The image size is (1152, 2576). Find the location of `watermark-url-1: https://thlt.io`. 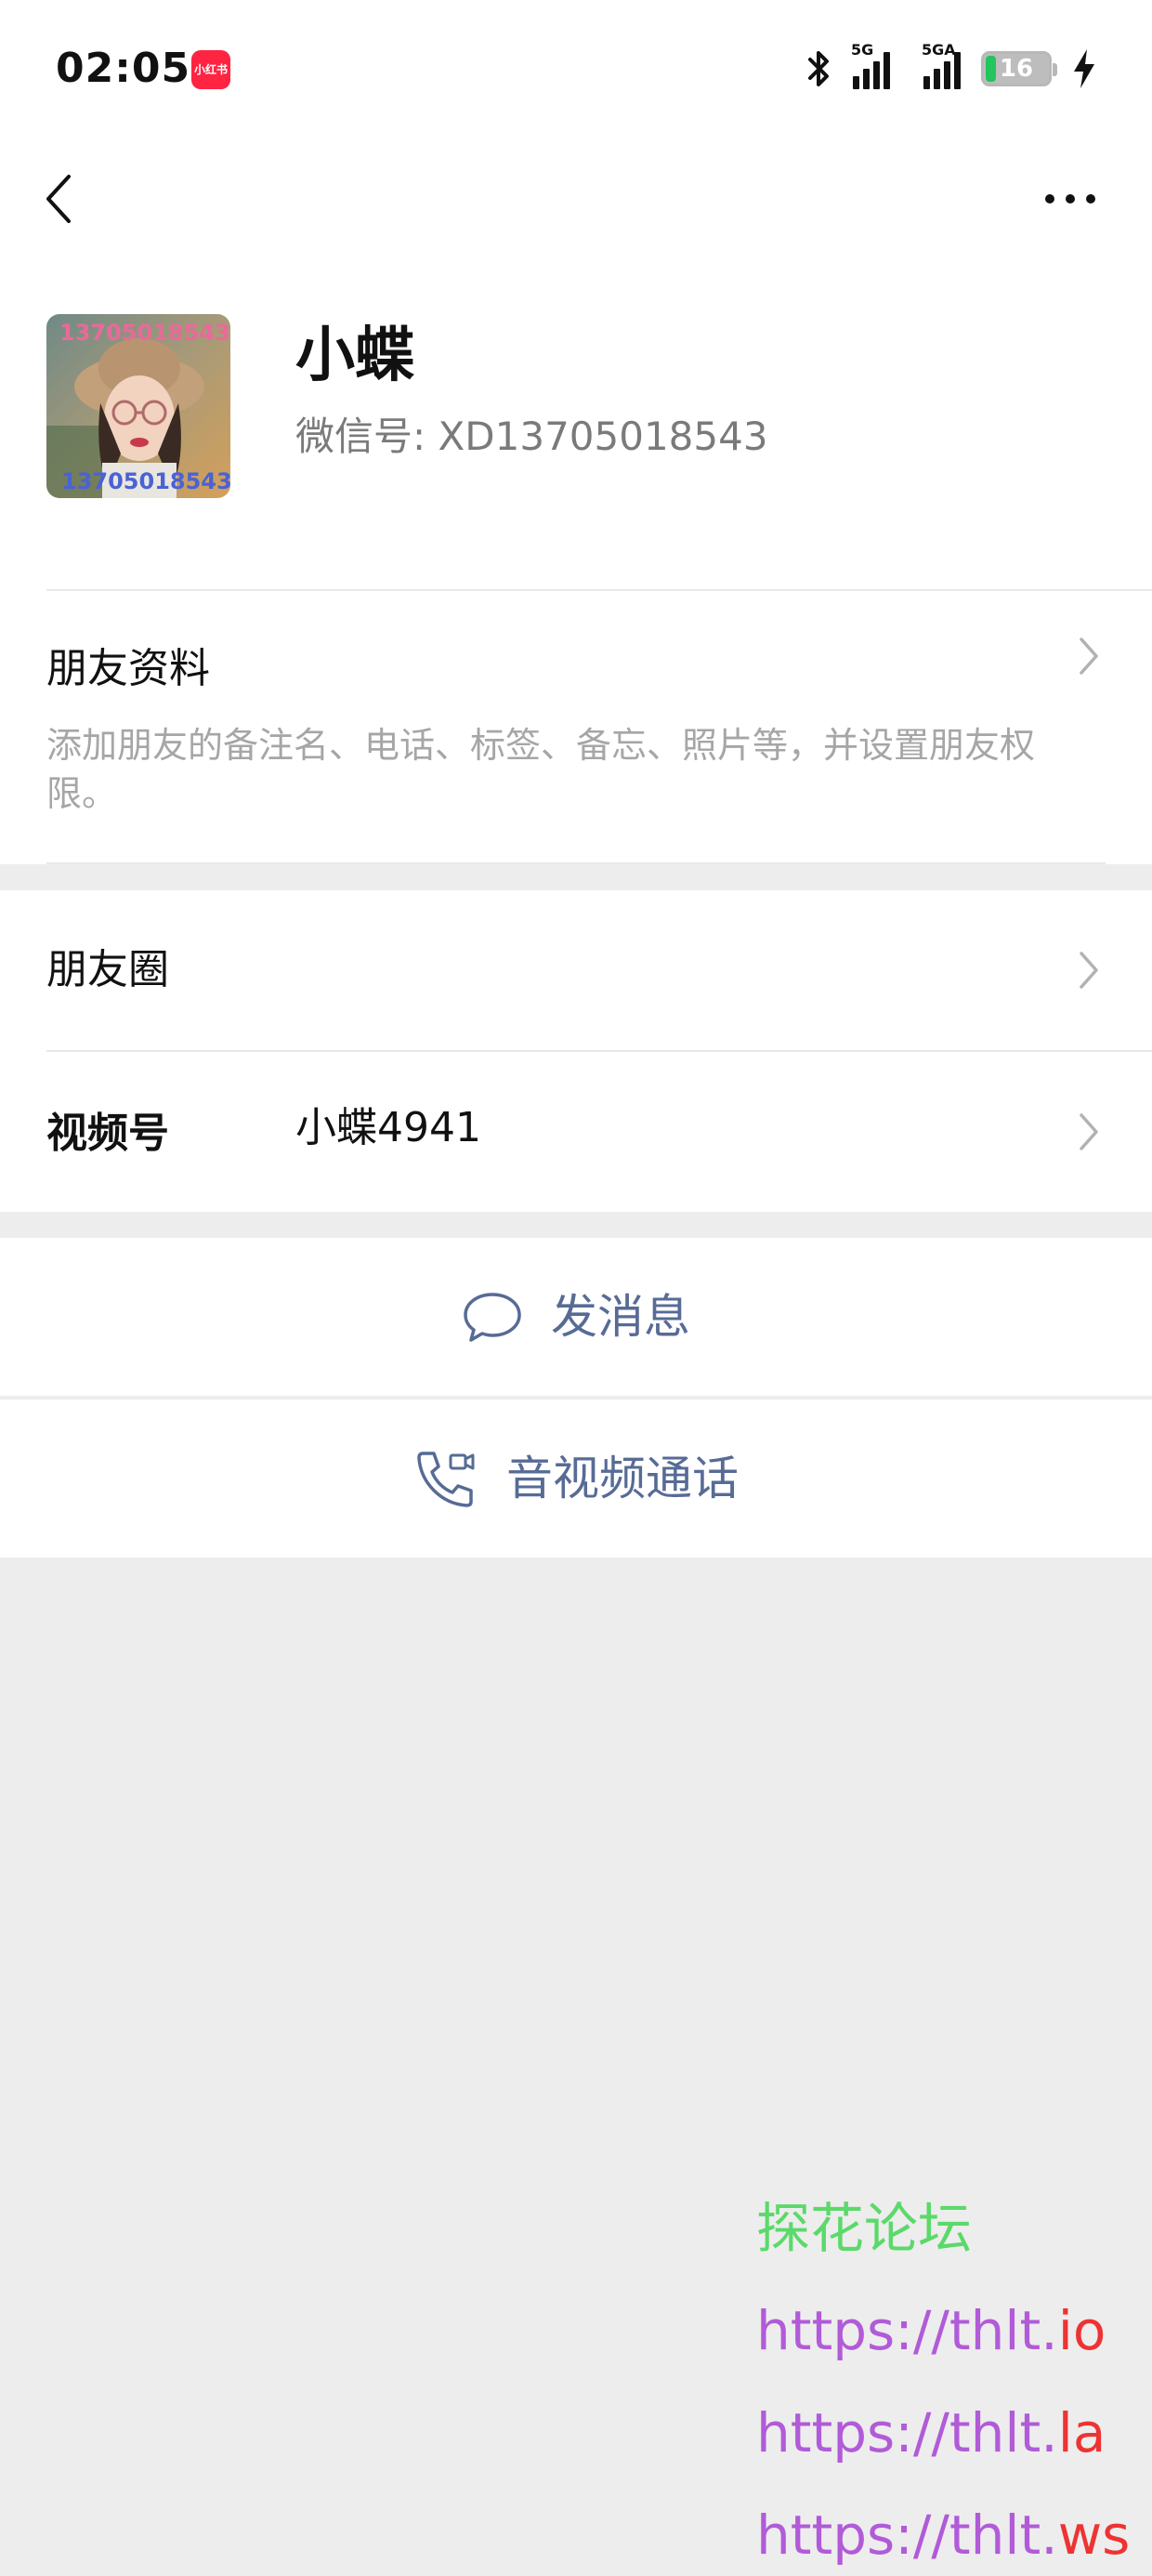

watermark-url-1: https://thlt.io is located at coordinates (931, 2330).